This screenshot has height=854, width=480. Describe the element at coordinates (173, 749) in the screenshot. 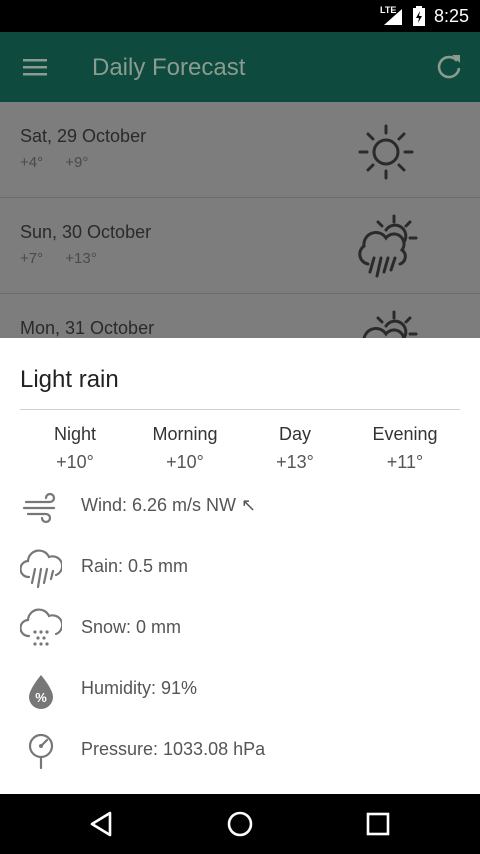

I see `pressure-text: Pressure: 1033.08 hPa` at that location.